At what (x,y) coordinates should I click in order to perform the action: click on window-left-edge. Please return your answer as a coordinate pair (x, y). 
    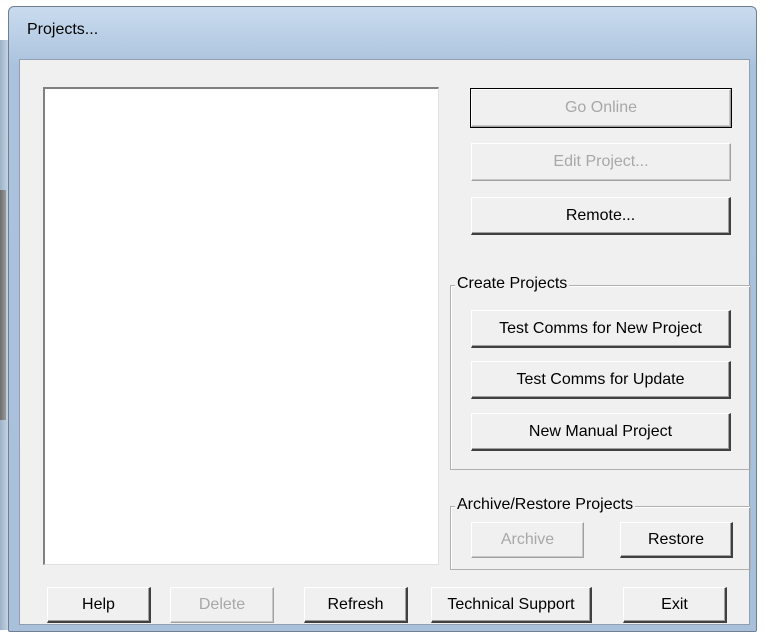
    Looking at the image, I should click on (4, 335).